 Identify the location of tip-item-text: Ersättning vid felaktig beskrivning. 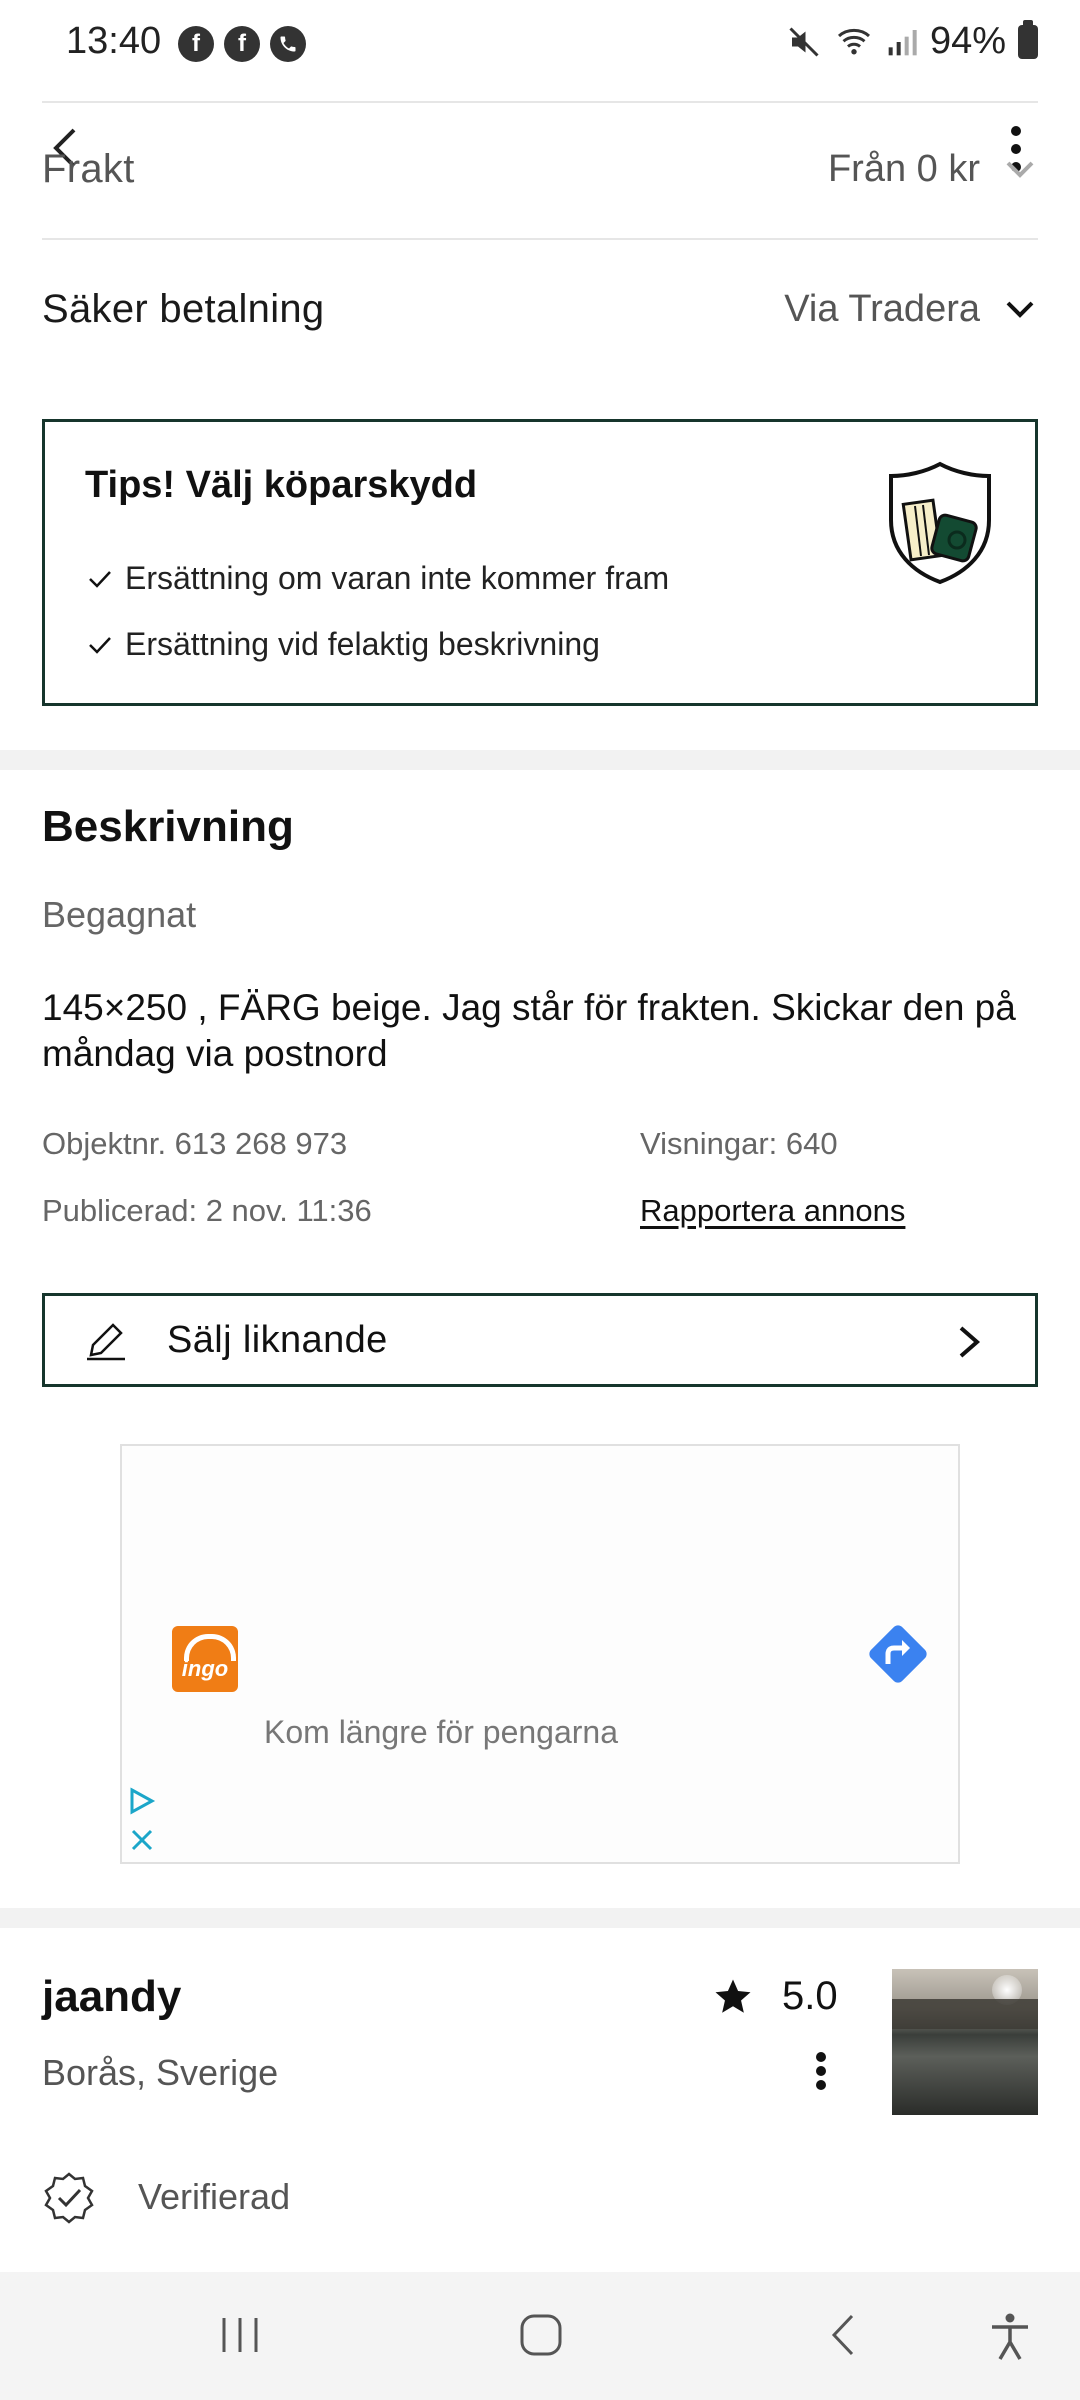
(362, 644).